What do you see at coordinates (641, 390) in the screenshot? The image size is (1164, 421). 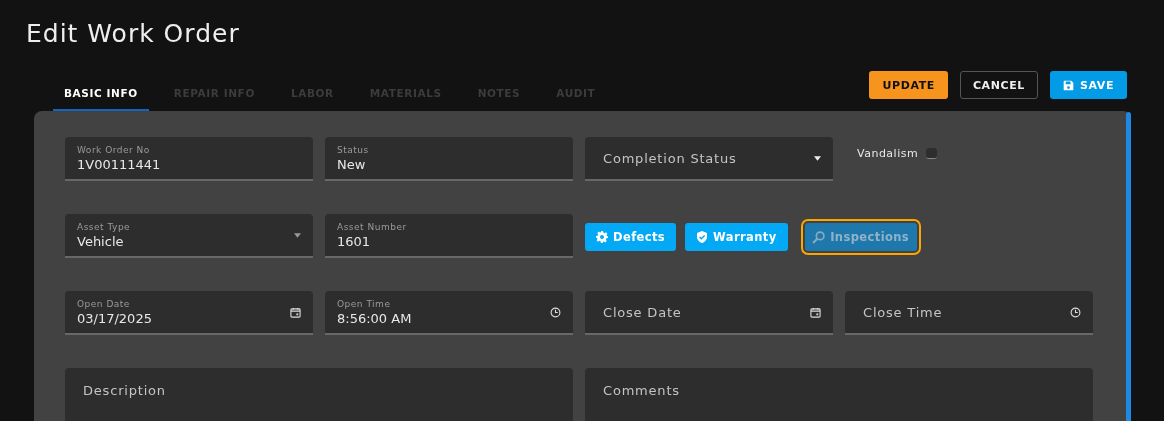 I see `field-placeholder: Comments` at bounding box center [641, 390].